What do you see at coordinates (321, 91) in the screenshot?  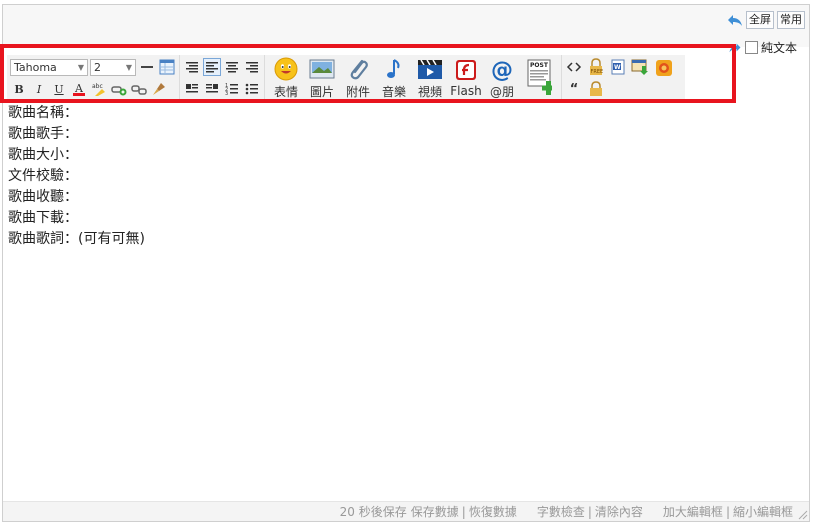 I see `image-label: 圖片` at bounding box center [321, 91].